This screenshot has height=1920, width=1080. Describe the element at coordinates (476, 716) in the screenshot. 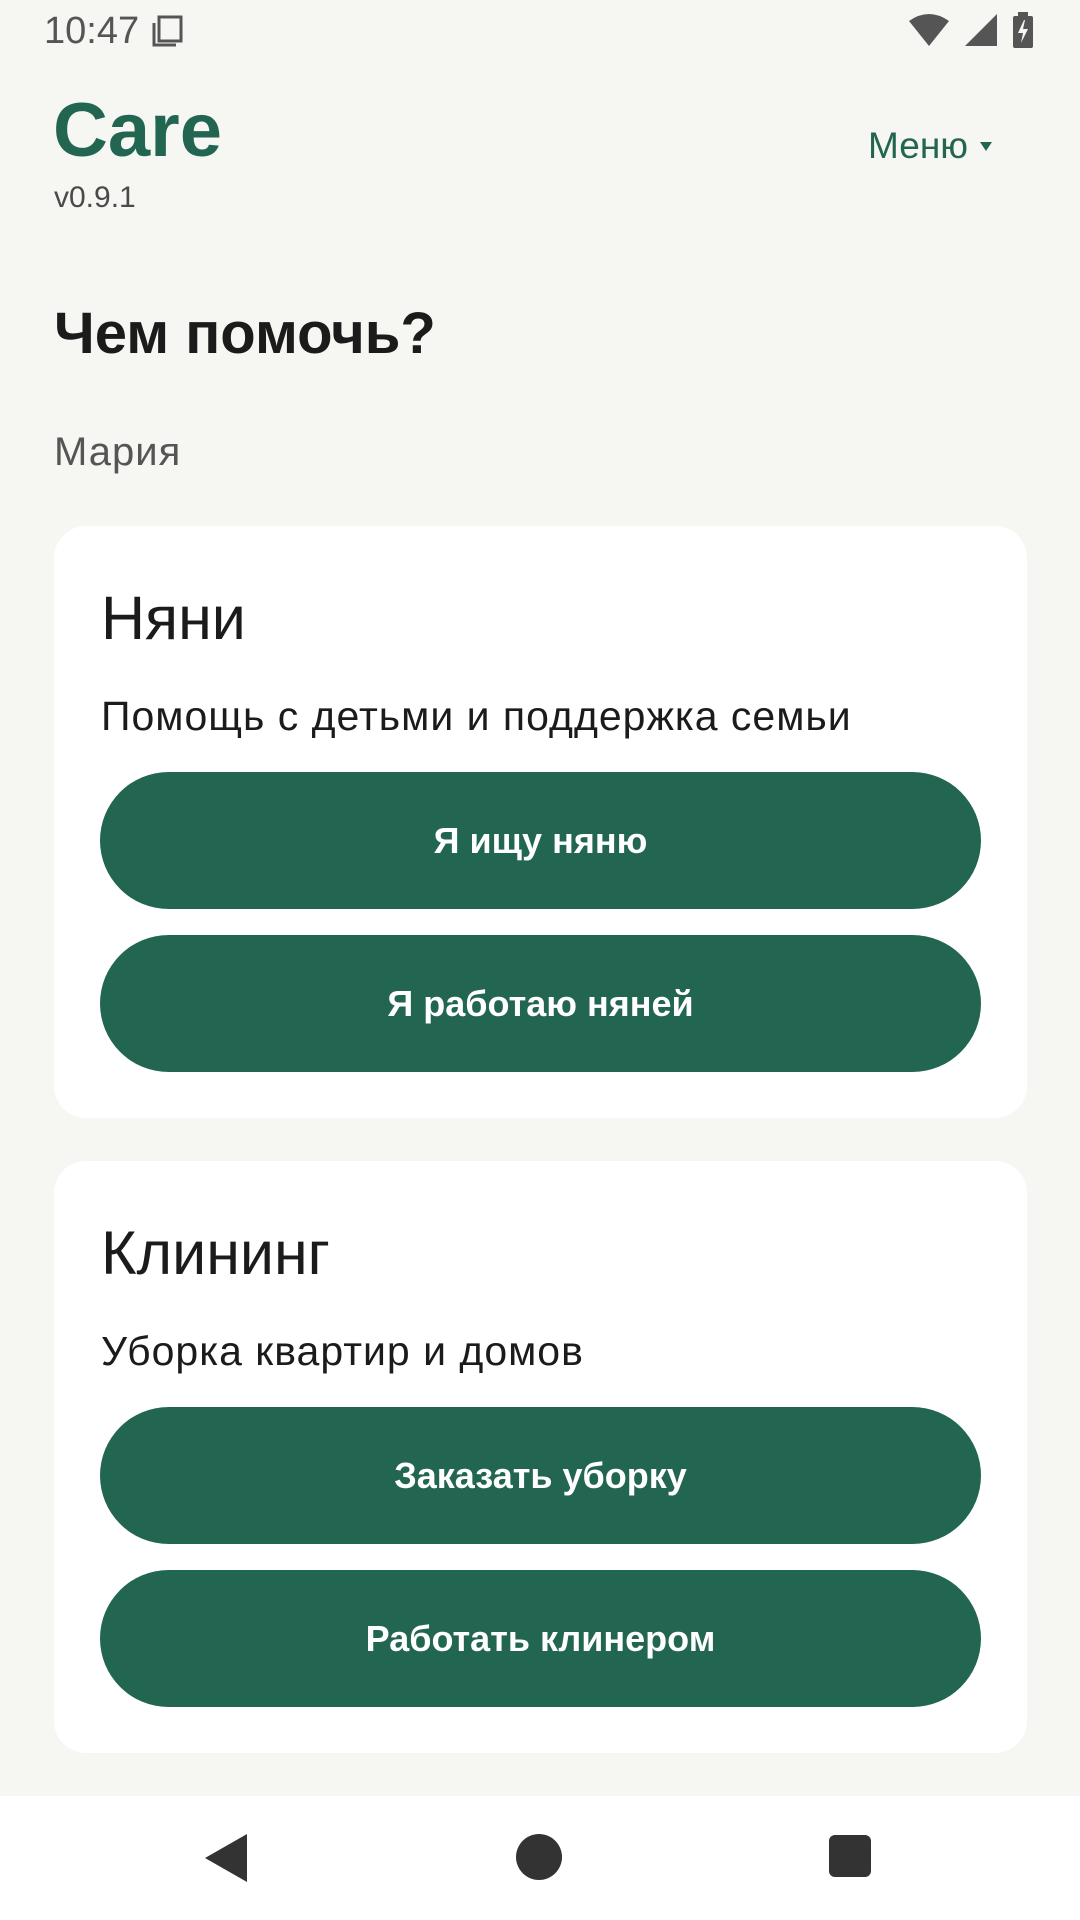

I see `card-subtitle: Помощь с детьми и поддержка семьи` at that location.